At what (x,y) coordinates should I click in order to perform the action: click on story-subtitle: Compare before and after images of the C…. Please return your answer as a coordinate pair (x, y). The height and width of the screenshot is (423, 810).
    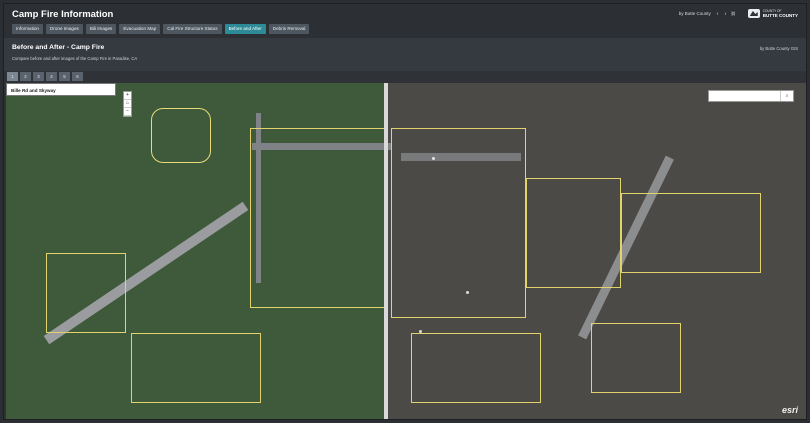
    Looking at the image, I should click on (75, 58).